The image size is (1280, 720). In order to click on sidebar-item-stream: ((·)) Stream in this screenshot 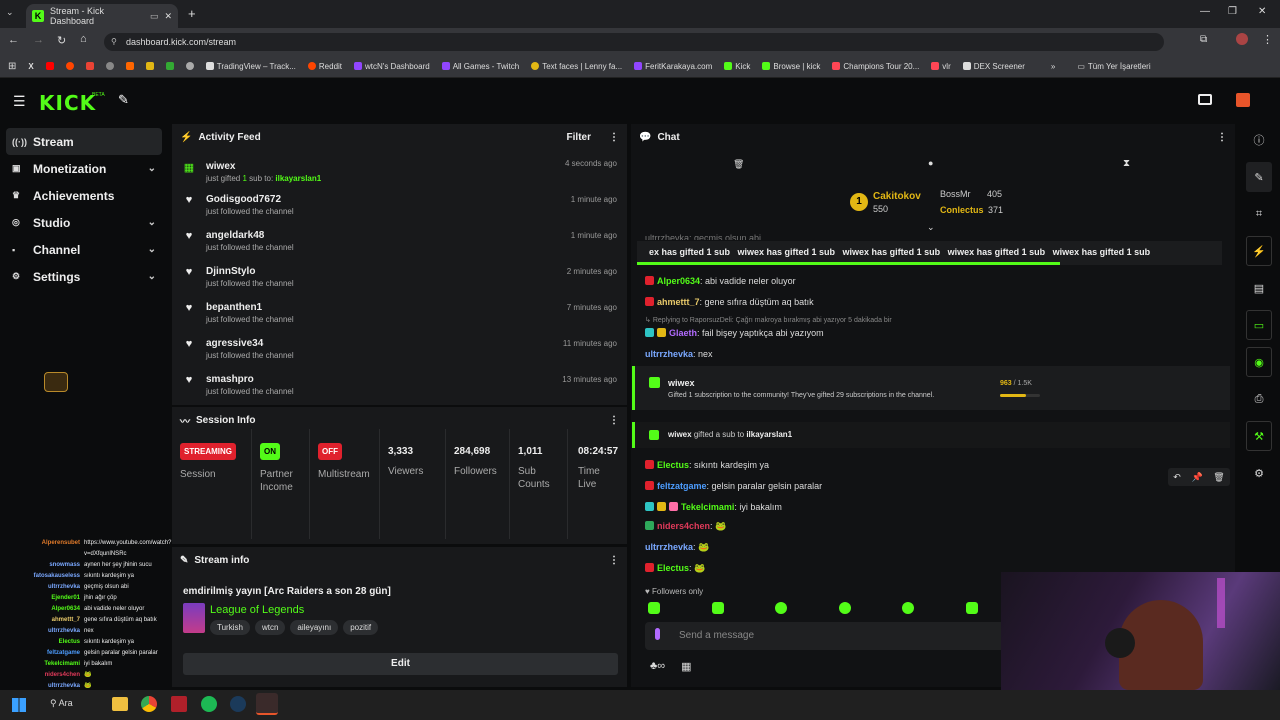, I will do `click(84, 141)`.